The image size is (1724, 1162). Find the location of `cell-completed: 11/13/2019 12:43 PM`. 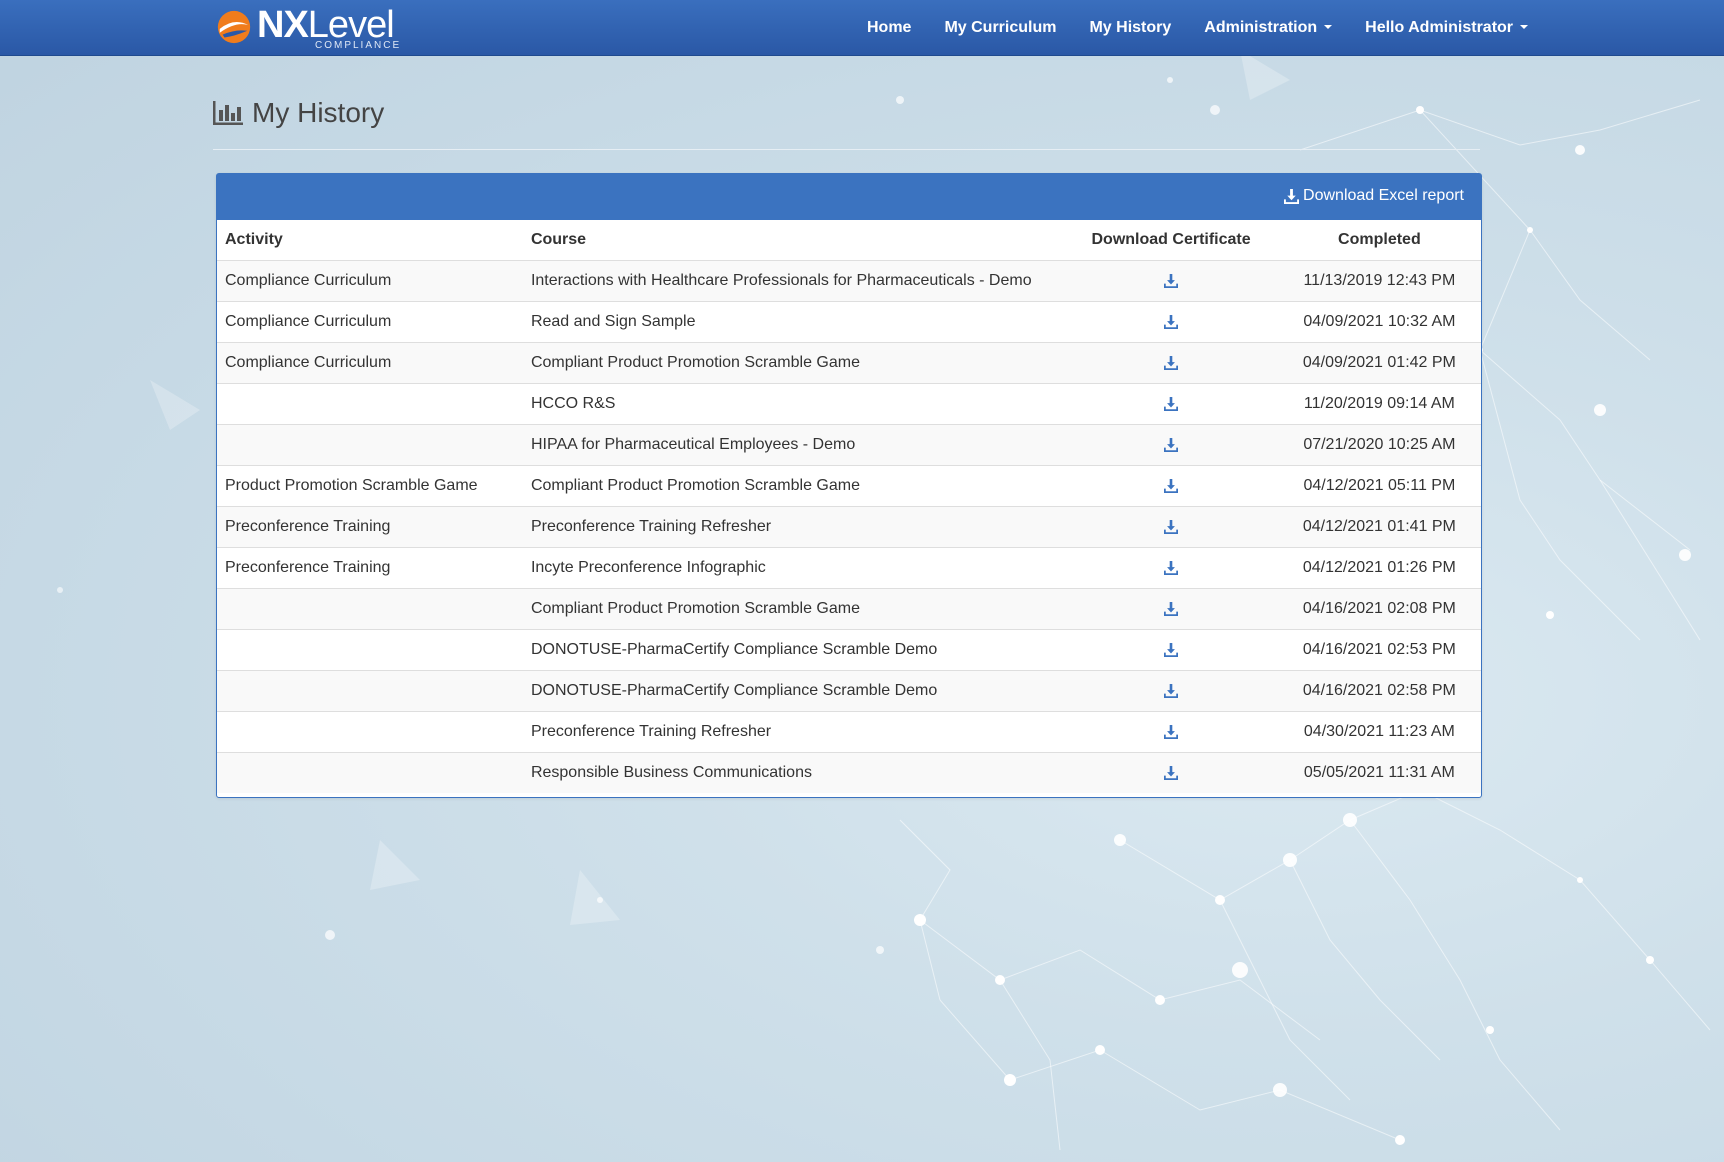

cell-completed: 11/13/2019 12:43 PM is located at coordinates (1379, 281).